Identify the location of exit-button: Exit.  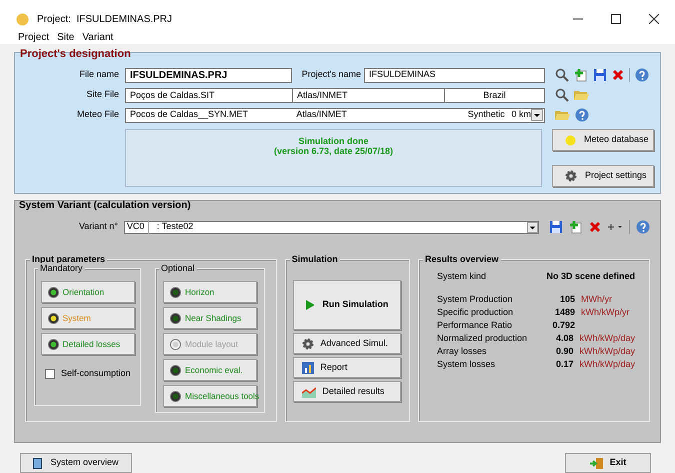
(608, 463).